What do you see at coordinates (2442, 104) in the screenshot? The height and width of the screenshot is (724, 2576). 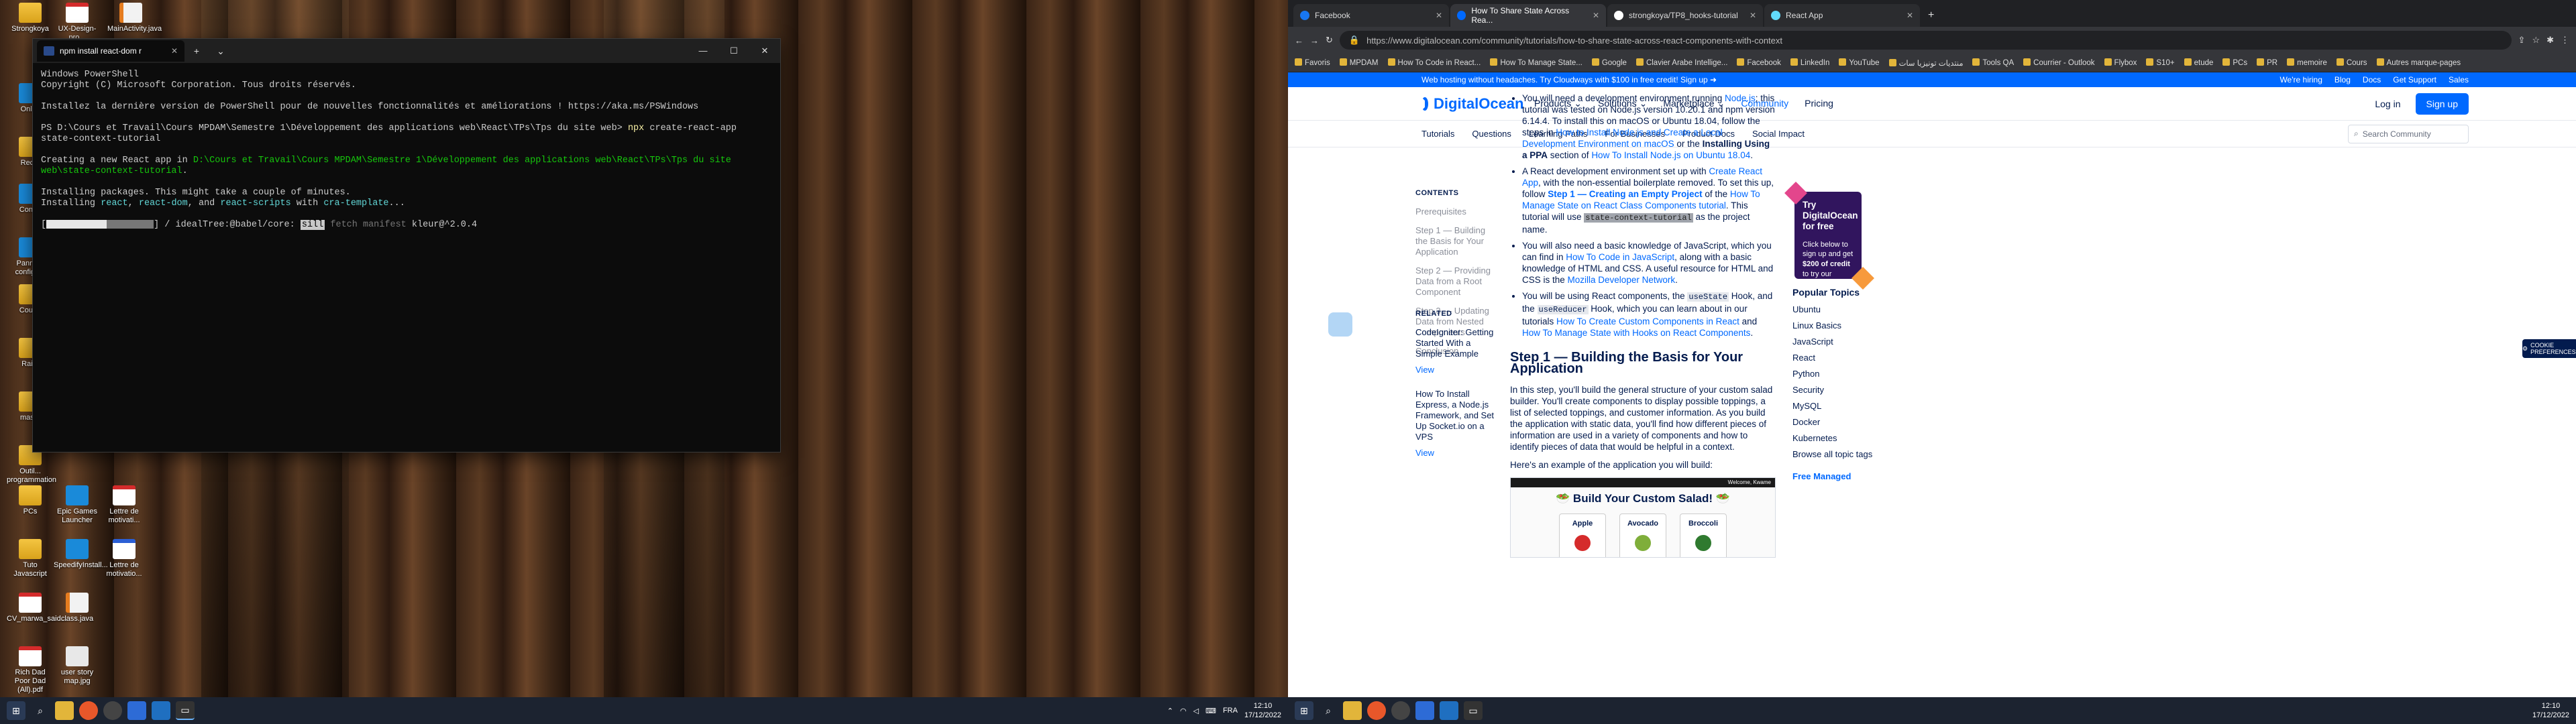 I see `signup-button: Sign up` at bounding box center [2442, 104].